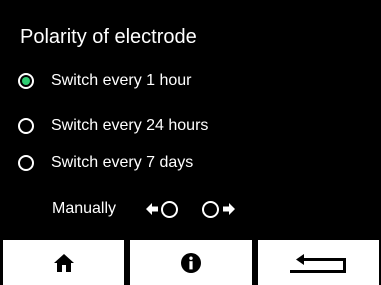  Describe the element at coordinates (130, 125) in the screenshot. I see `option-label: Switch every 24 hours` at that location.